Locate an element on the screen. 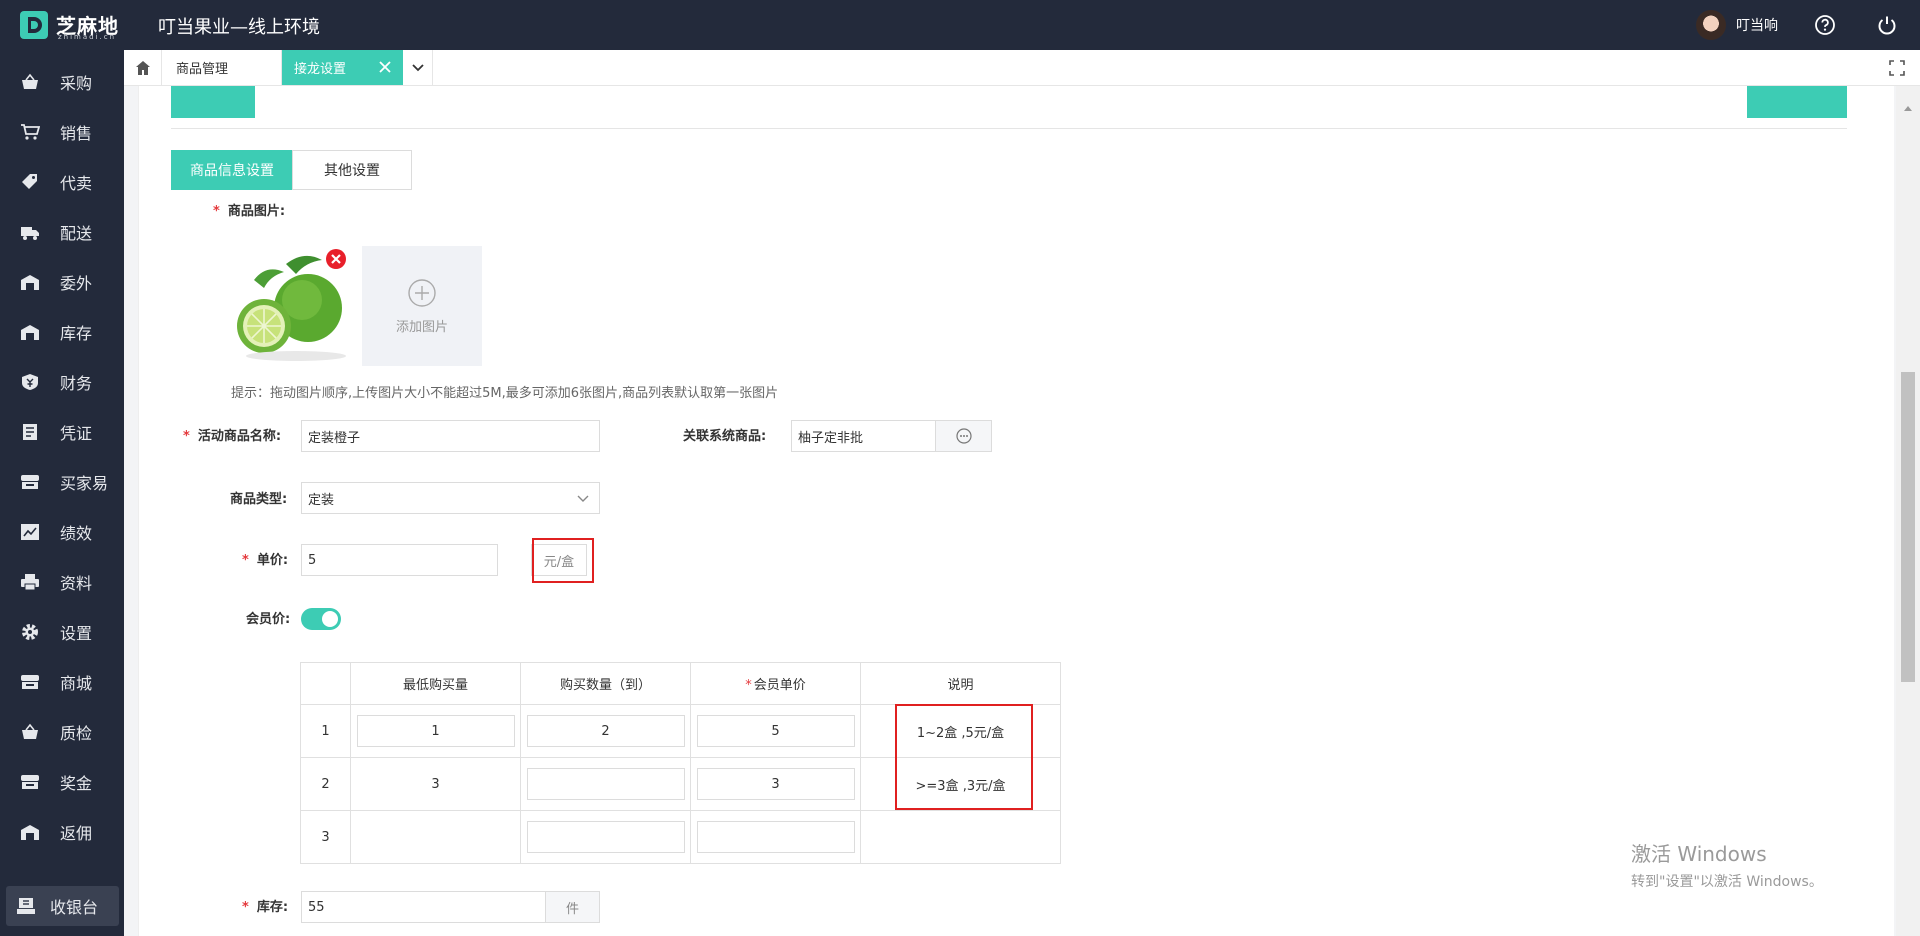  help-icon is located at coordinates (1825, 25).